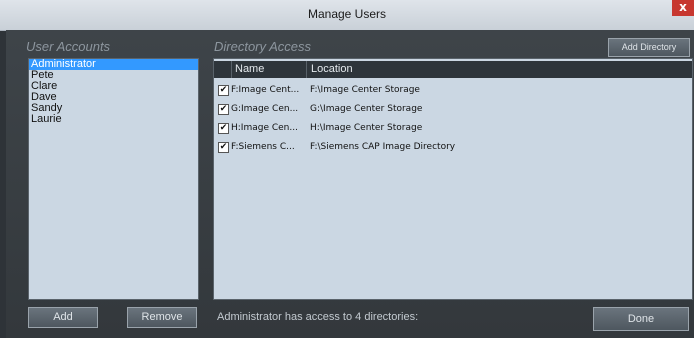 Image resolution: width=694 pixels, height=338 pixels. What do you see at coordinates (453, 109) in the screenshot?
I see `table-row: ✔ G:Image Cen... G:\Image Center Storage` at bounding box center [453, 109].